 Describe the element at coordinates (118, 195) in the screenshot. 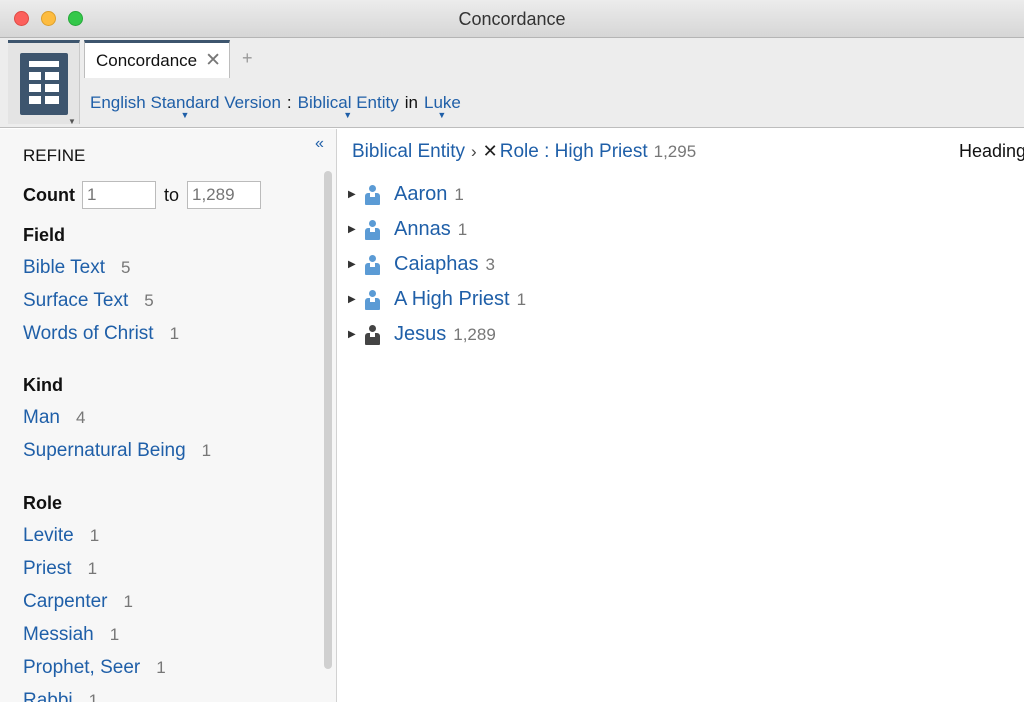

I see `count-from-input` at that location.